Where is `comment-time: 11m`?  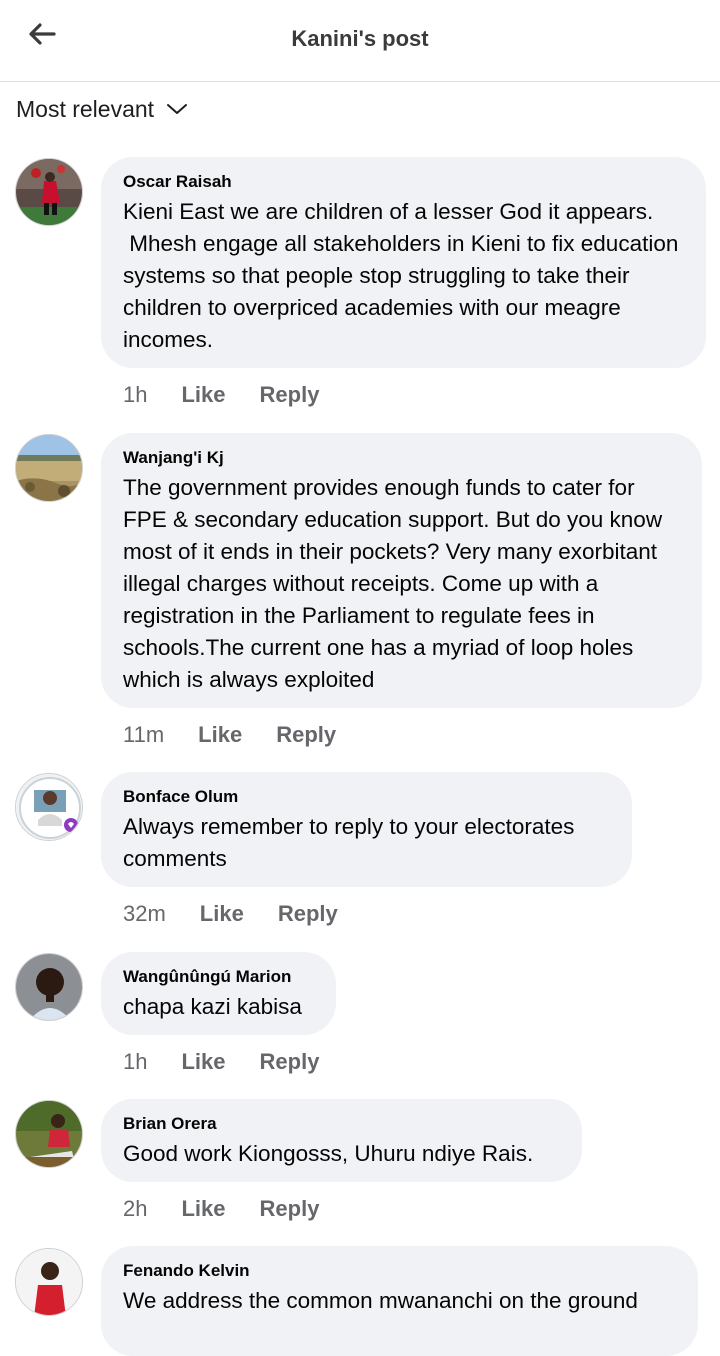 comment-time: 11m is located at coordinates (143, 735).